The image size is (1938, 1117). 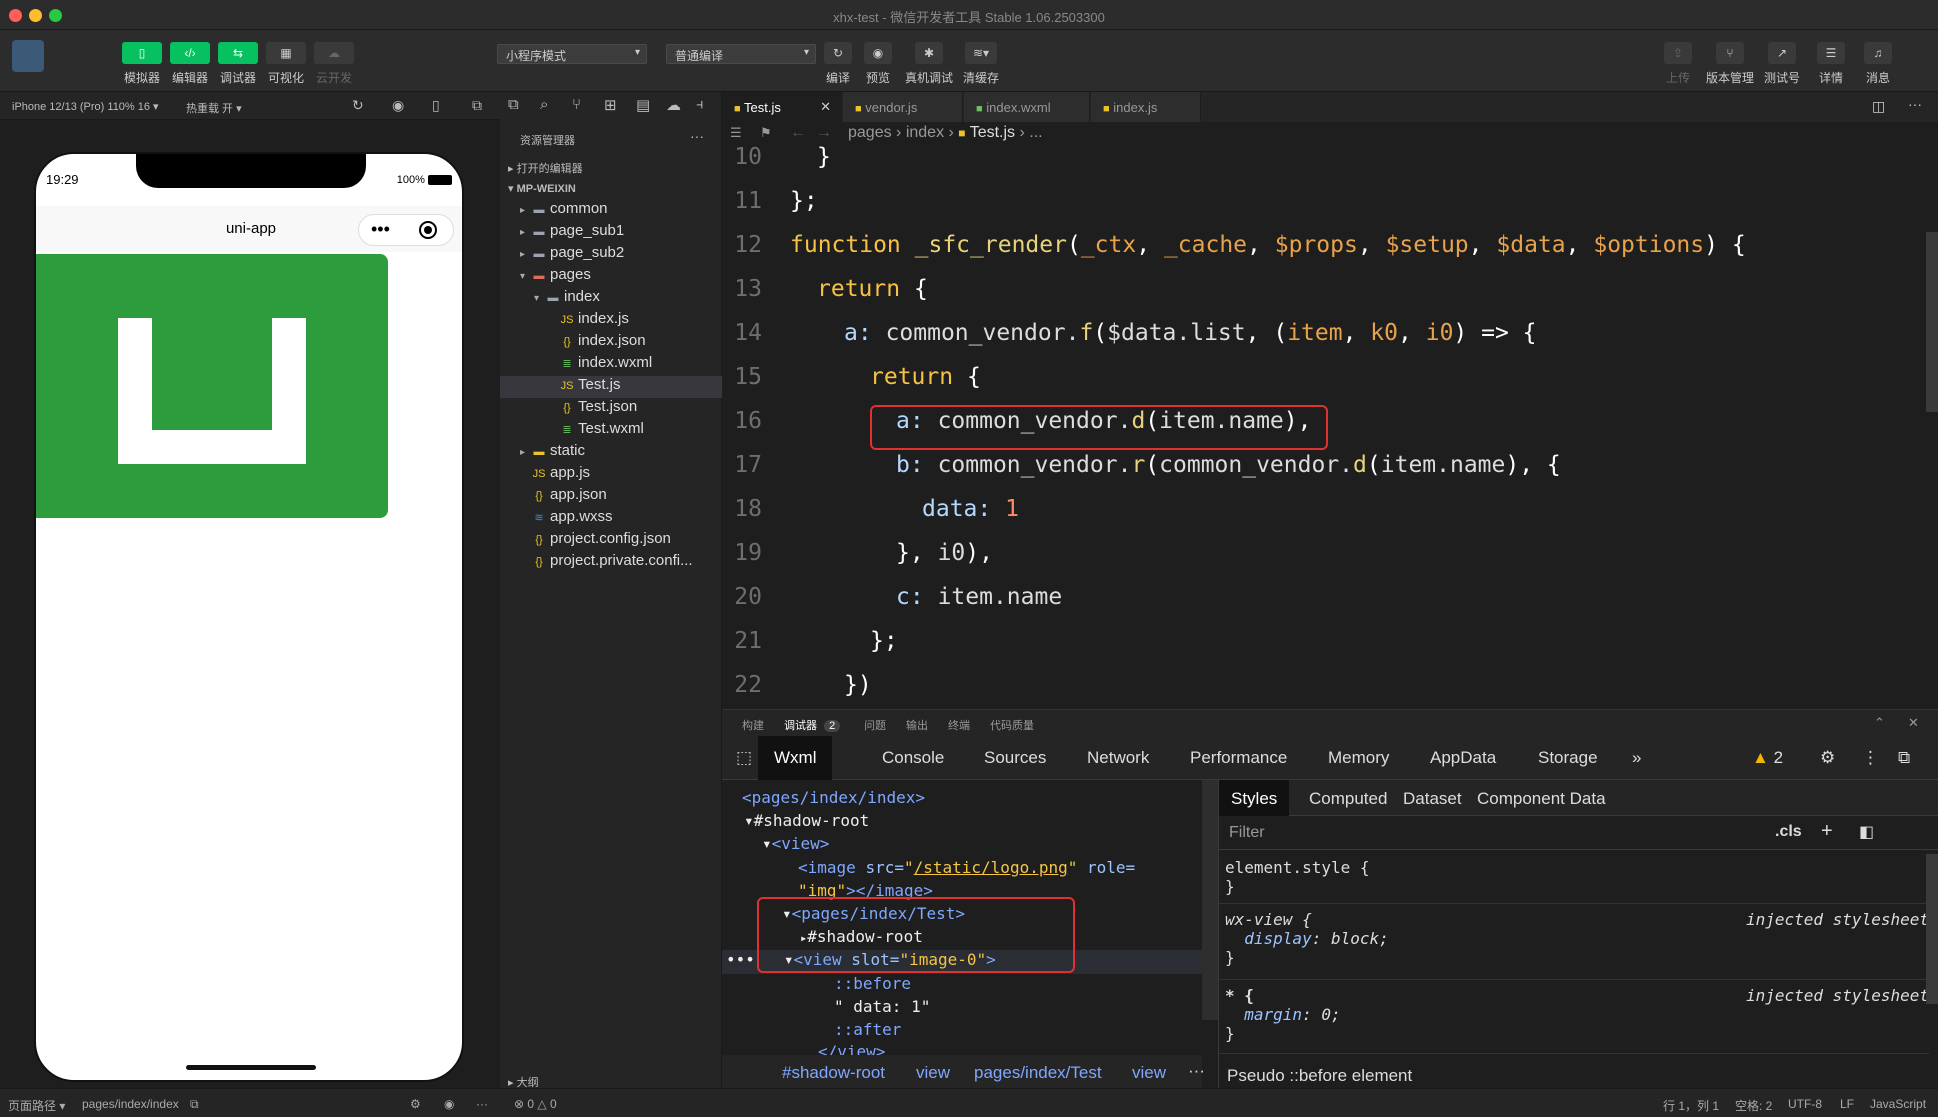 I want to click on copy-icon: ⧉, so click(x=194, y=1104).